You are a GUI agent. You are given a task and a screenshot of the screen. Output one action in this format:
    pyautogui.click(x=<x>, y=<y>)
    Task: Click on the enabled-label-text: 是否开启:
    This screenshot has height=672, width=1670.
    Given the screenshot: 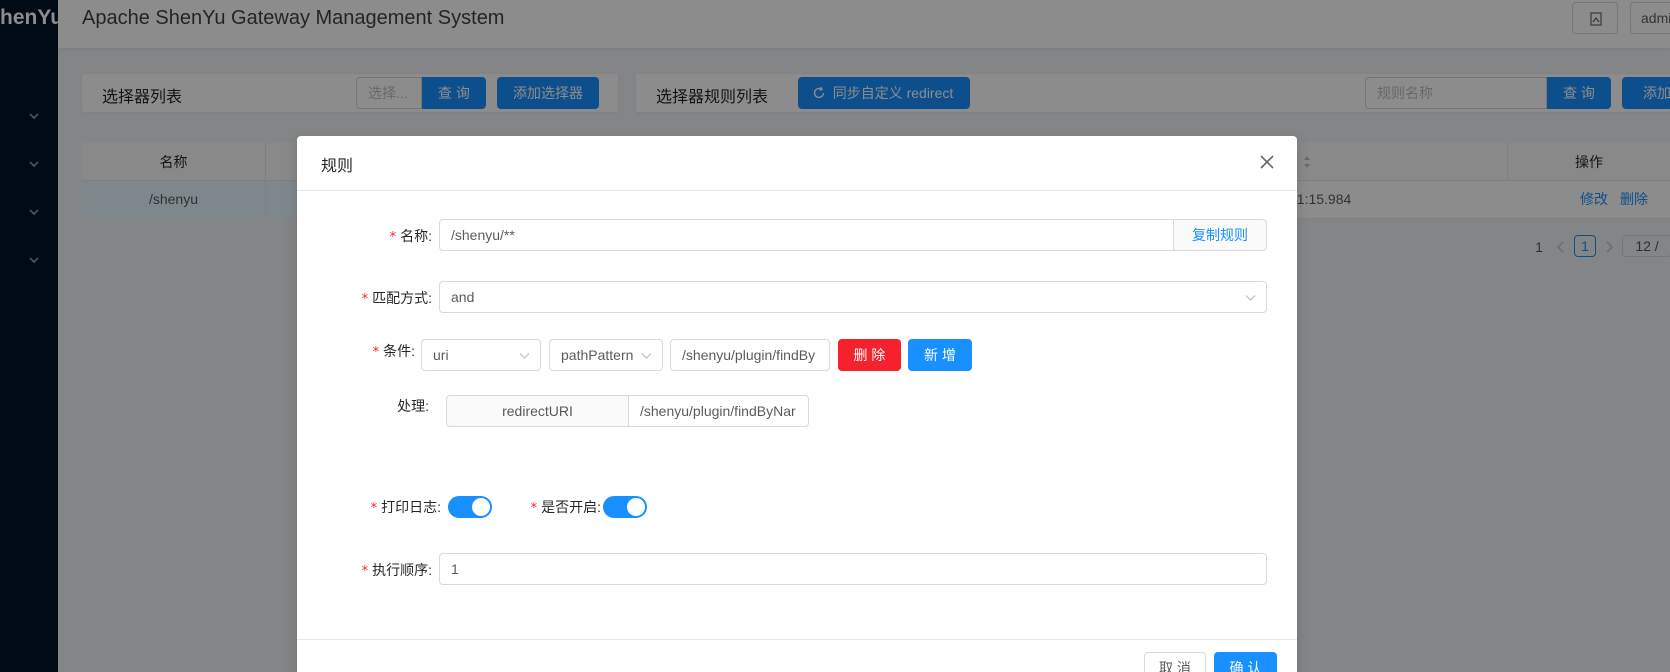 What is the action you would take?
    pyautogui.click(x=571, y=507)
    